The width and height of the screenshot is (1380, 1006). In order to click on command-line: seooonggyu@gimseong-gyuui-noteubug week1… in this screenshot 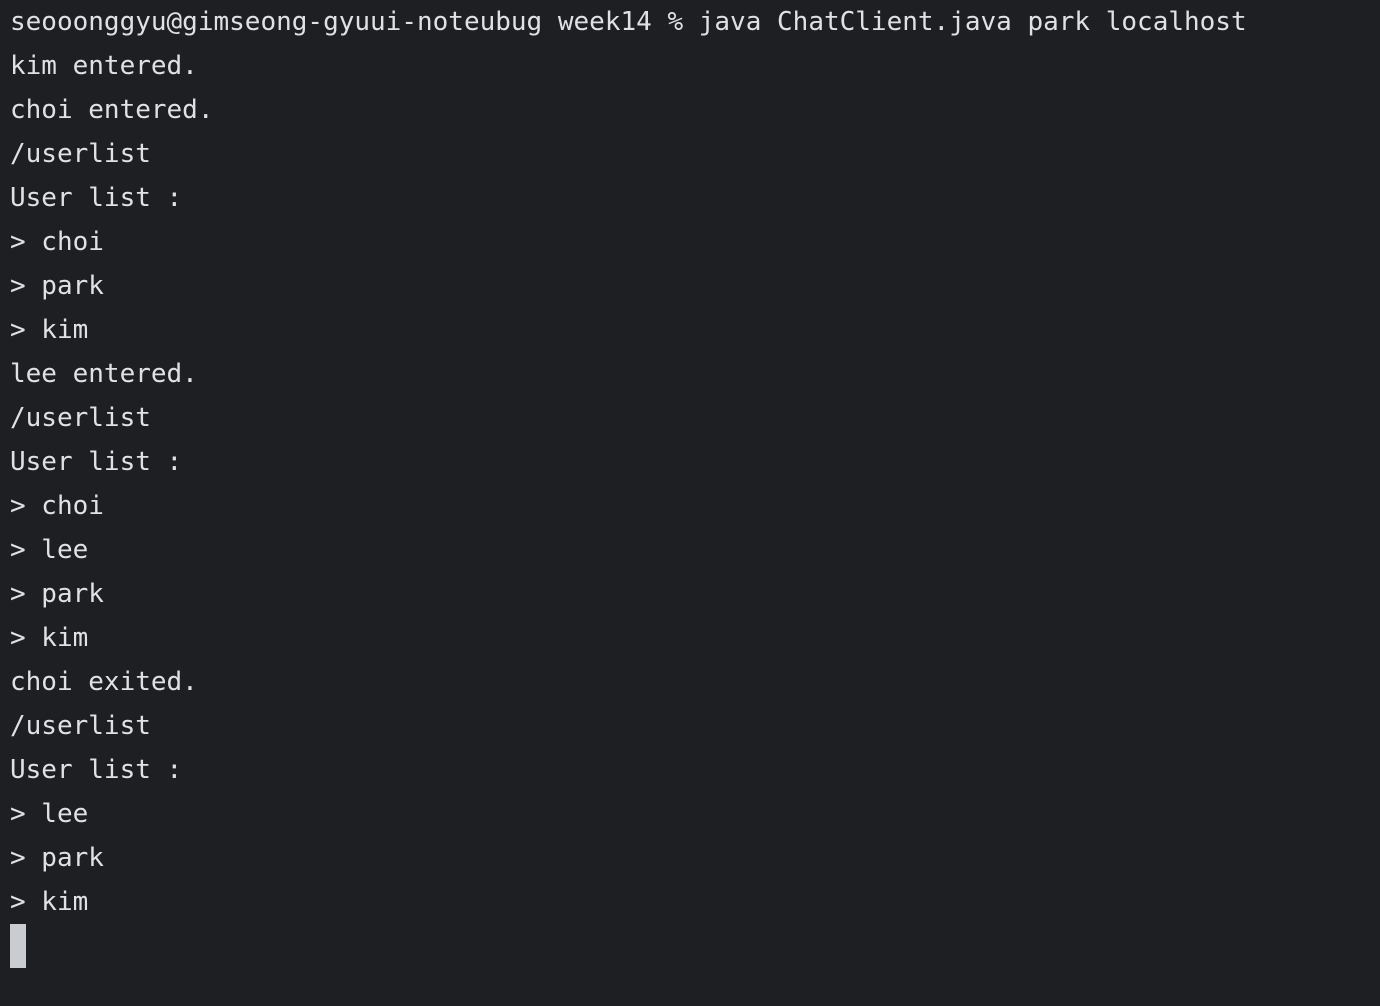, I will do `click(628, 22)`.